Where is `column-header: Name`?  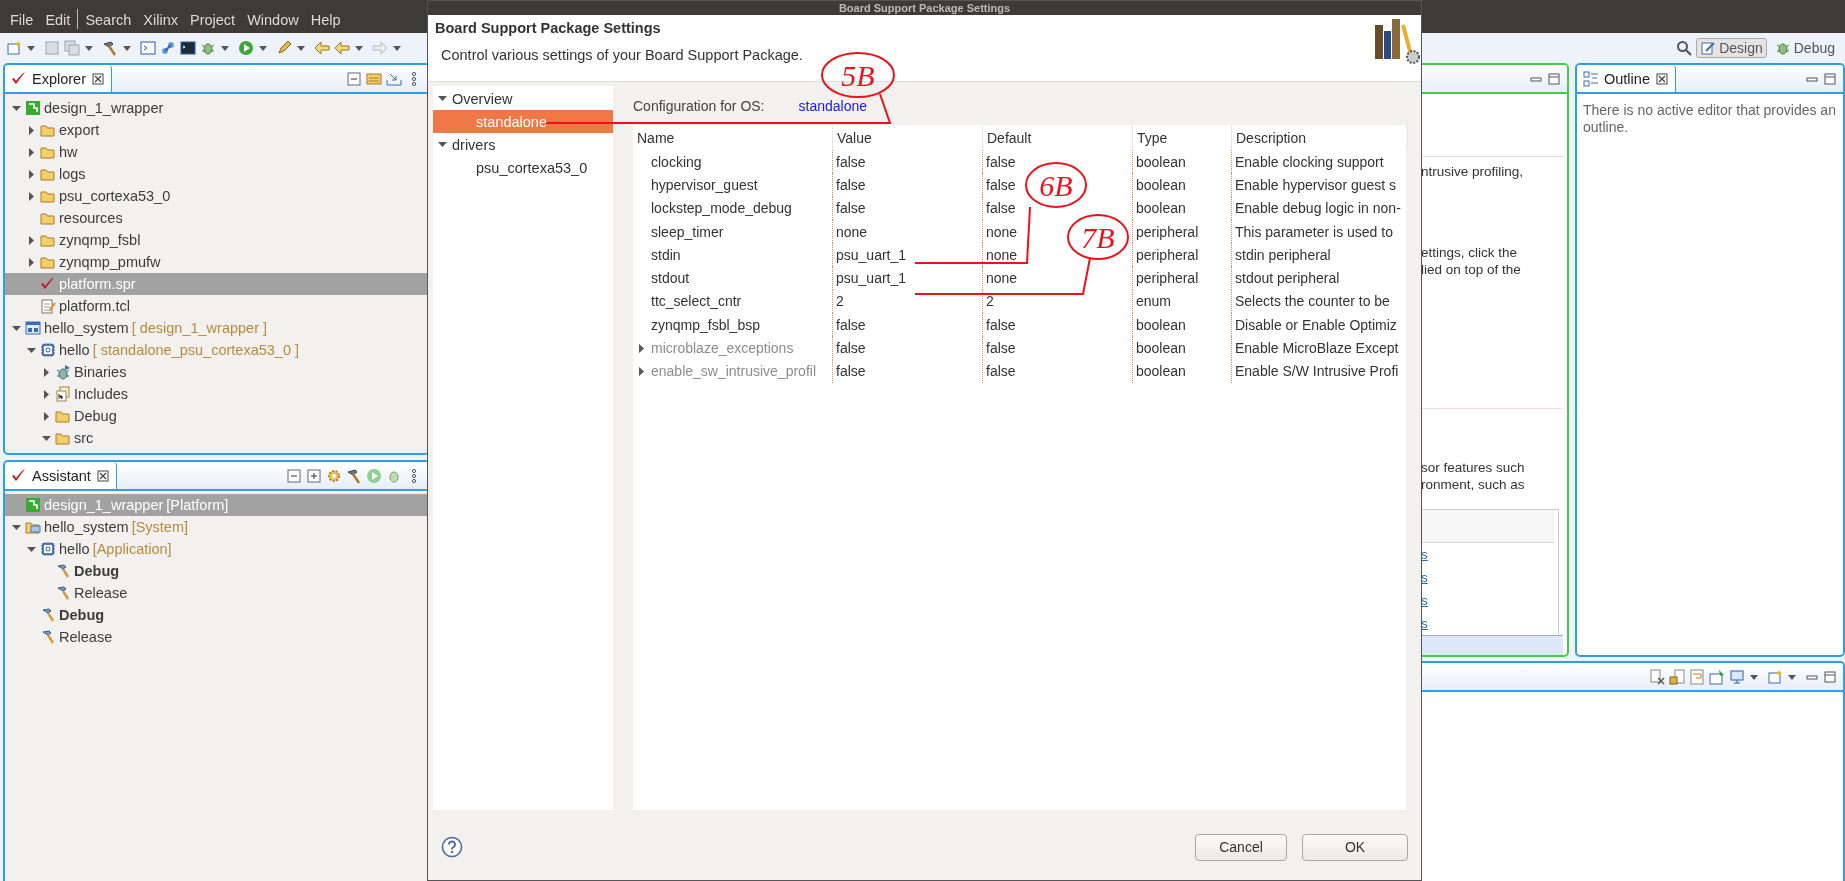 column-header: Name is located at coordinates (733, 137).